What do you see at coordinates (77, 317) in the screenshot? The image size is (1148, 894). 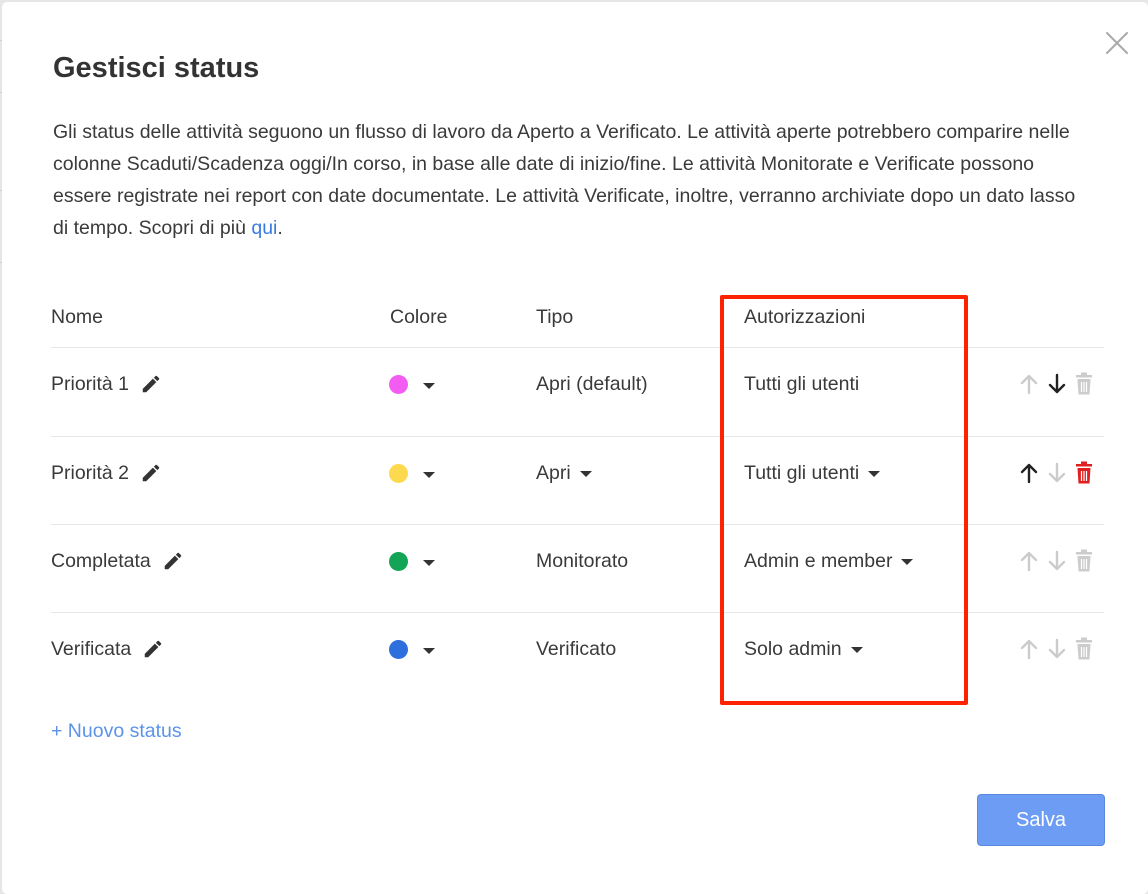 I see `column-header-name: Nome` at bounding box center [77, 317].